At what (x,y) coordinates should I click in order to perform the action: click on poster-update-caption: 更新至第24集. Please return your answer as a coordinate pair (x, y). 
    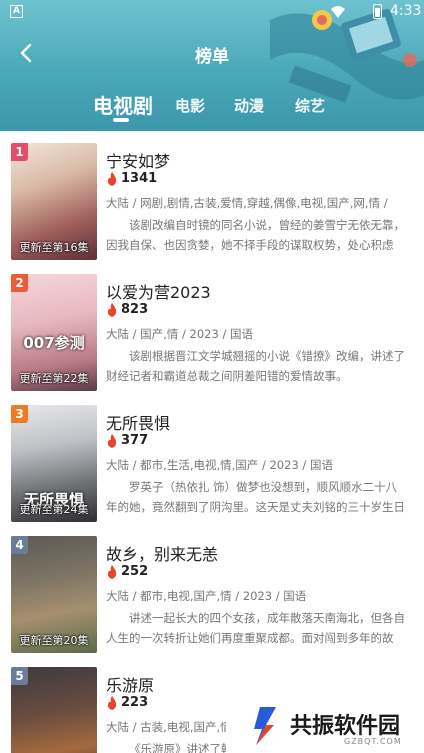
    Looking at the image, I should click on (54, 509).